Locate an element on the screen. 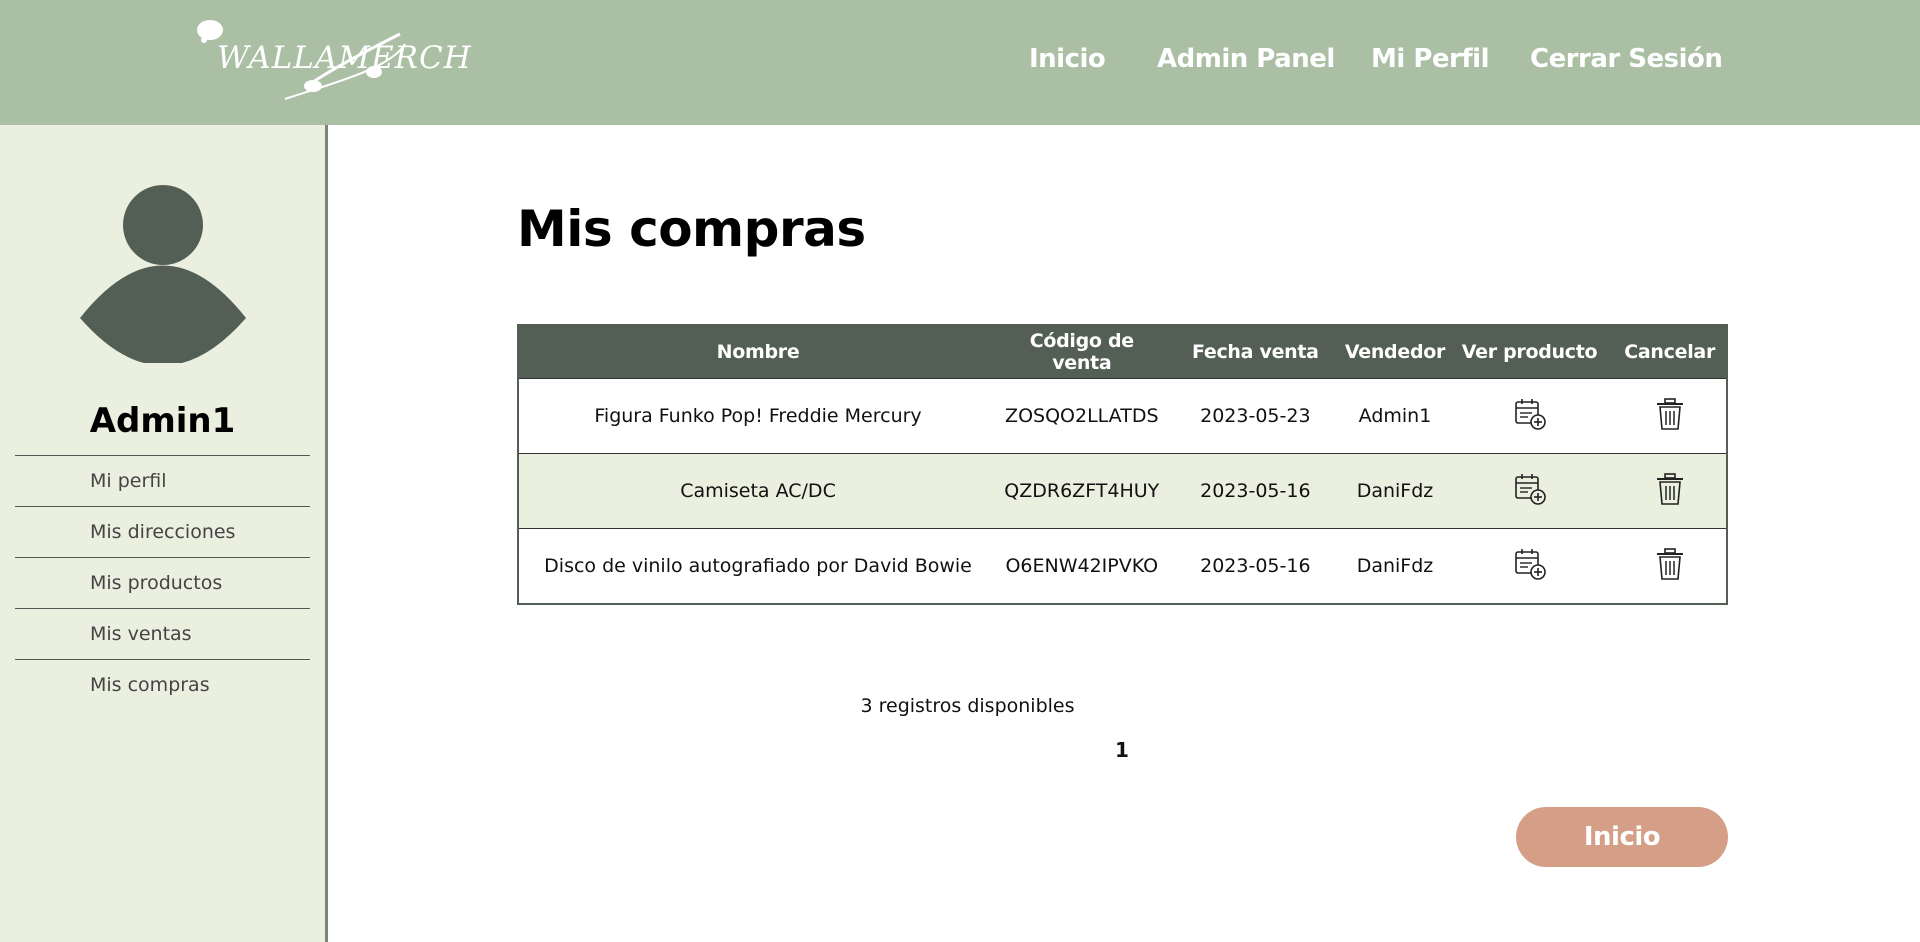 The width and height of the screenshot is (1920, 942). sidebar-item-mi-perfil: Mi perfil is located at coordinates (162, 480).